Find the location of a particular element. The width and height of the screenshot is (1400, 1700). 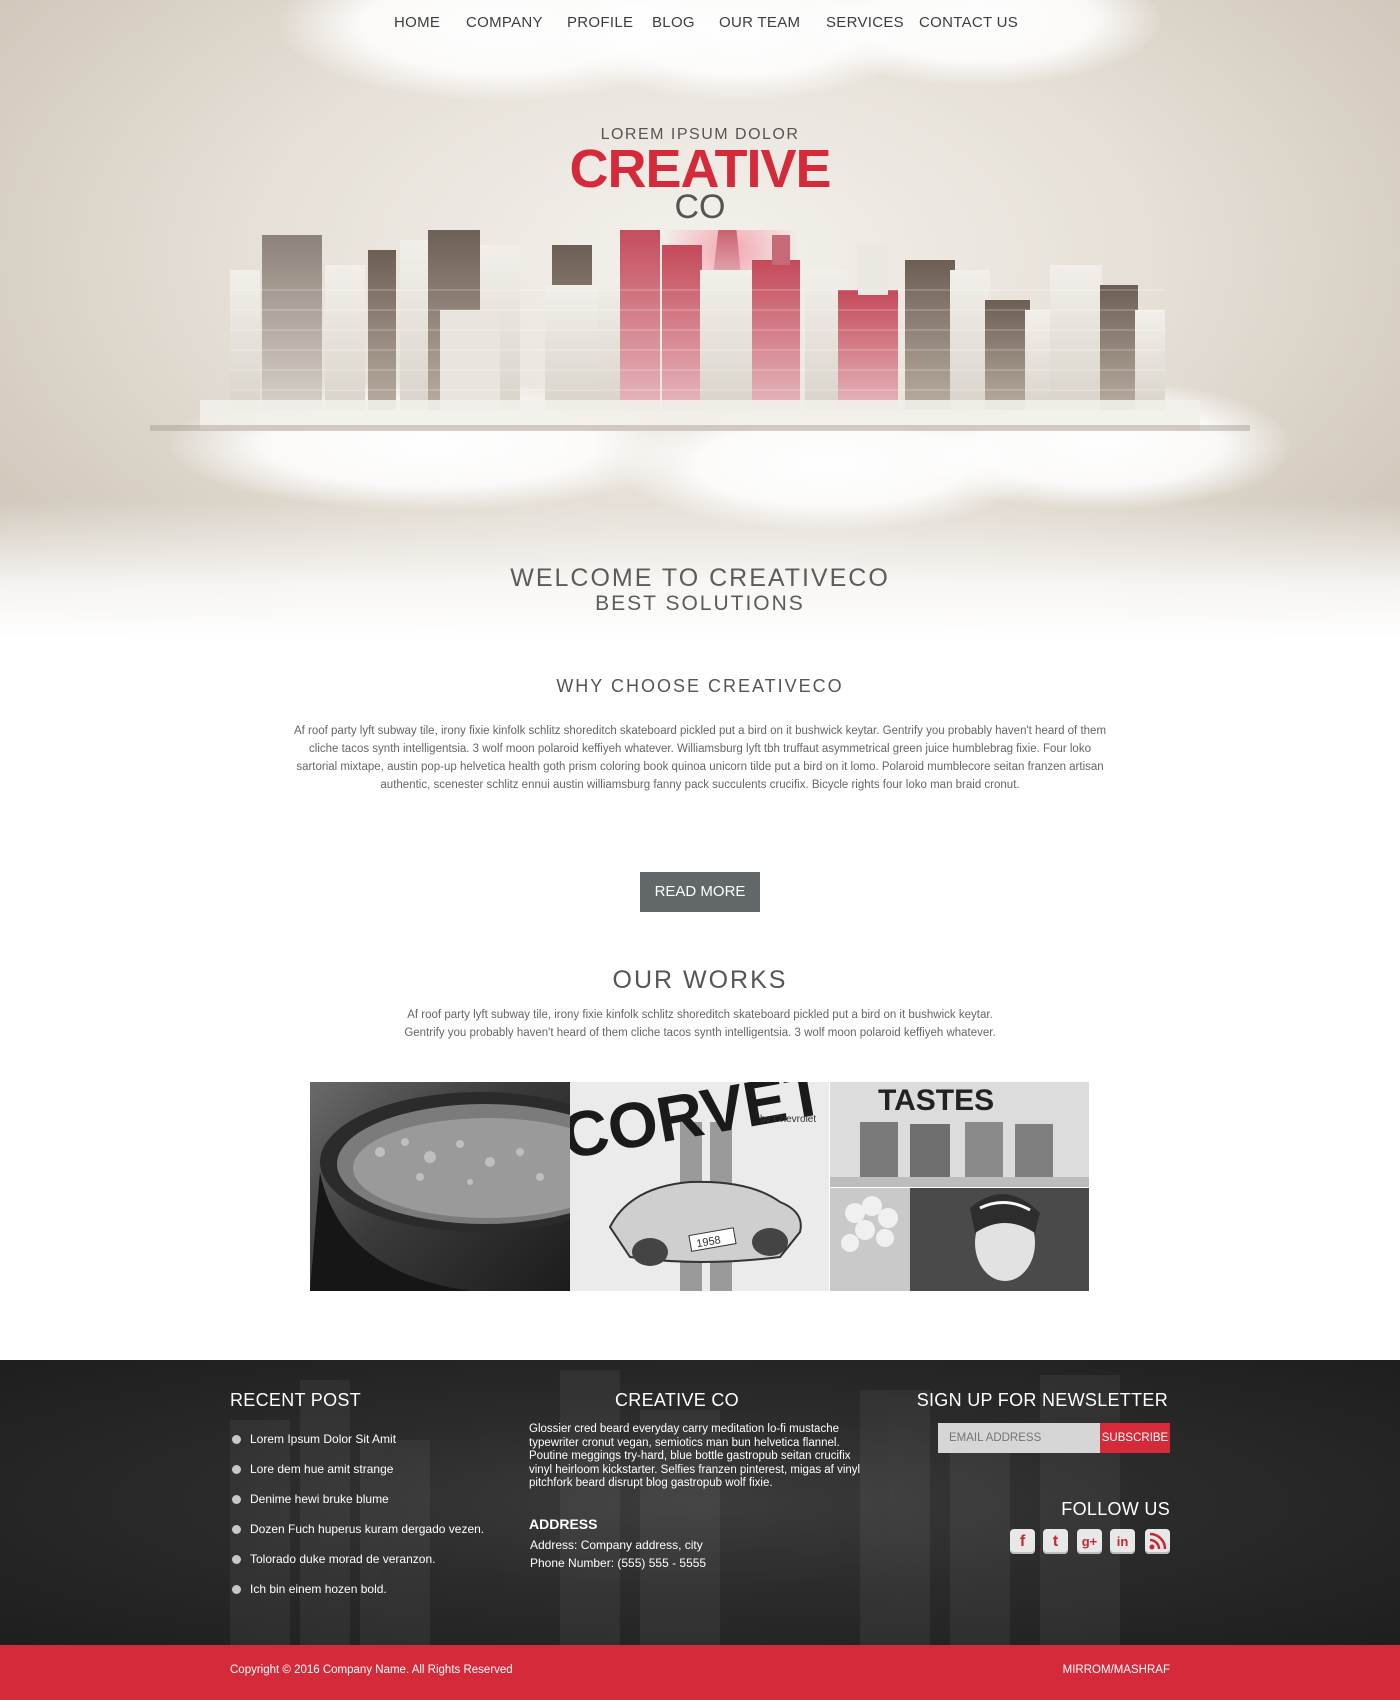

work-image-drinks: TASTES is located at coordinates (959, 1134).